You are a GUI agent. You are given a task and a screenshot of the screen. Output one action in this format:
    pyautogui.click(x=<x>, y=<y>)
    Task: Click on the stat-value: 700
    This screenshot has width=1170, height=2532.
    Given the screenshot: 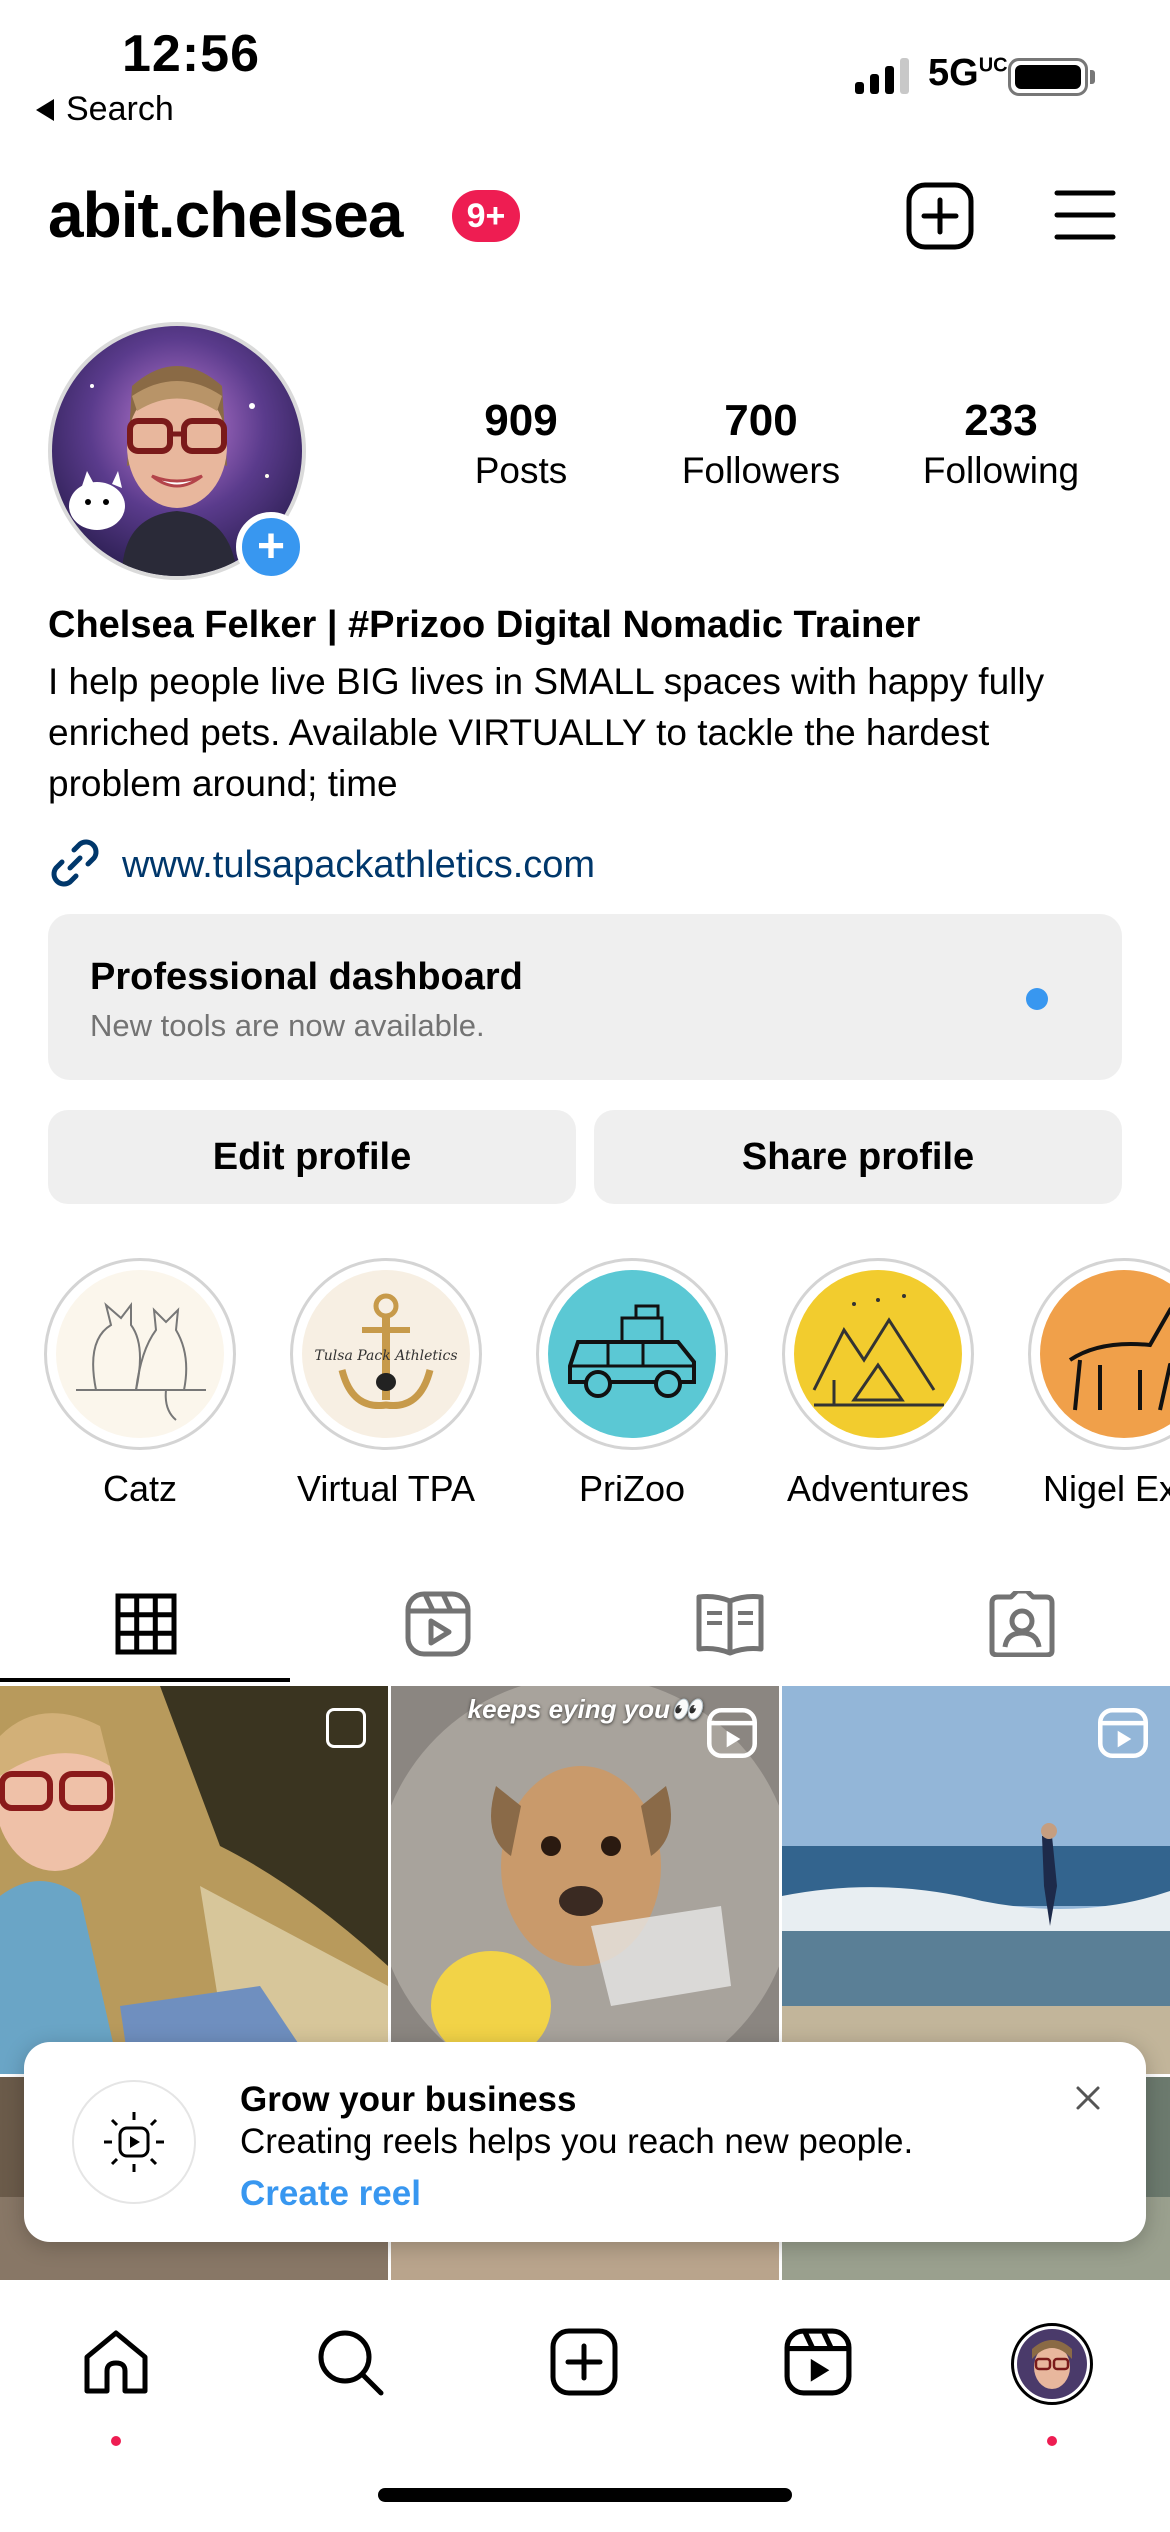 What is the action you would take?
    pyautogui.click(x=761, y=420)
    